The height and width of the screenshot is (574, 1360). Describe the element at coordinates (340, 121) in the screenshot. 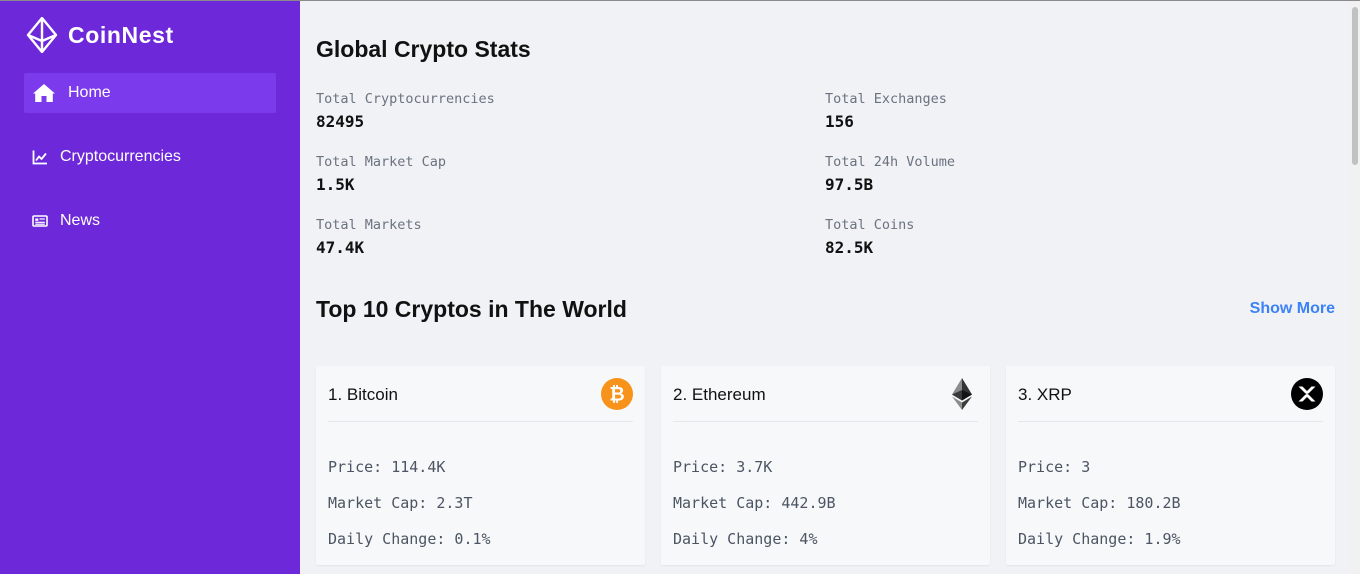

I see `stat-value: 82495` at that location.